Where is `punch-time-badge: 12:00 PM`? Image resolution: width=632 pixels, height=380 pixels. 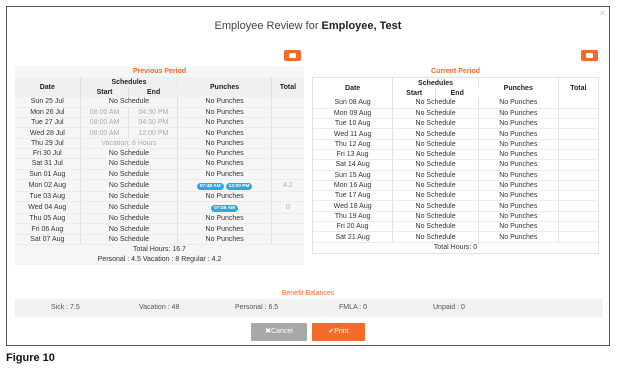 punch-time-badge: 12:00 PM is located at coordinates (239, 186).